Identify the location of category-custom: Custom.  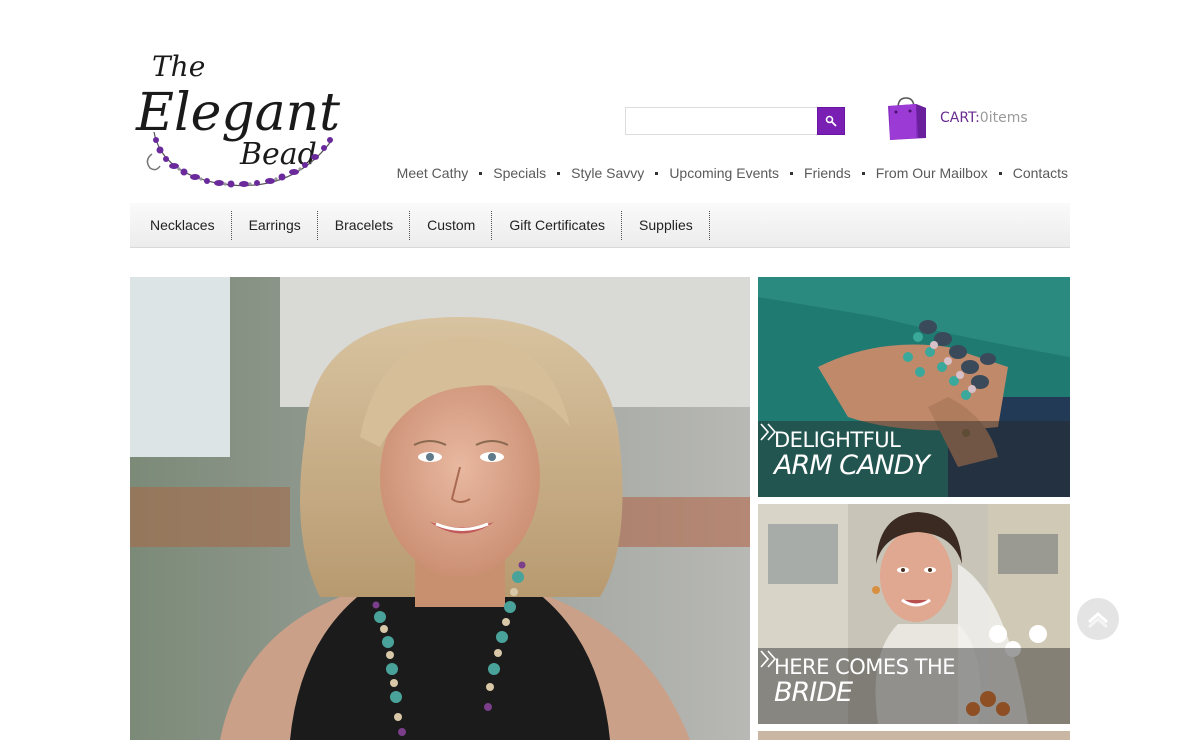
(451, 225).